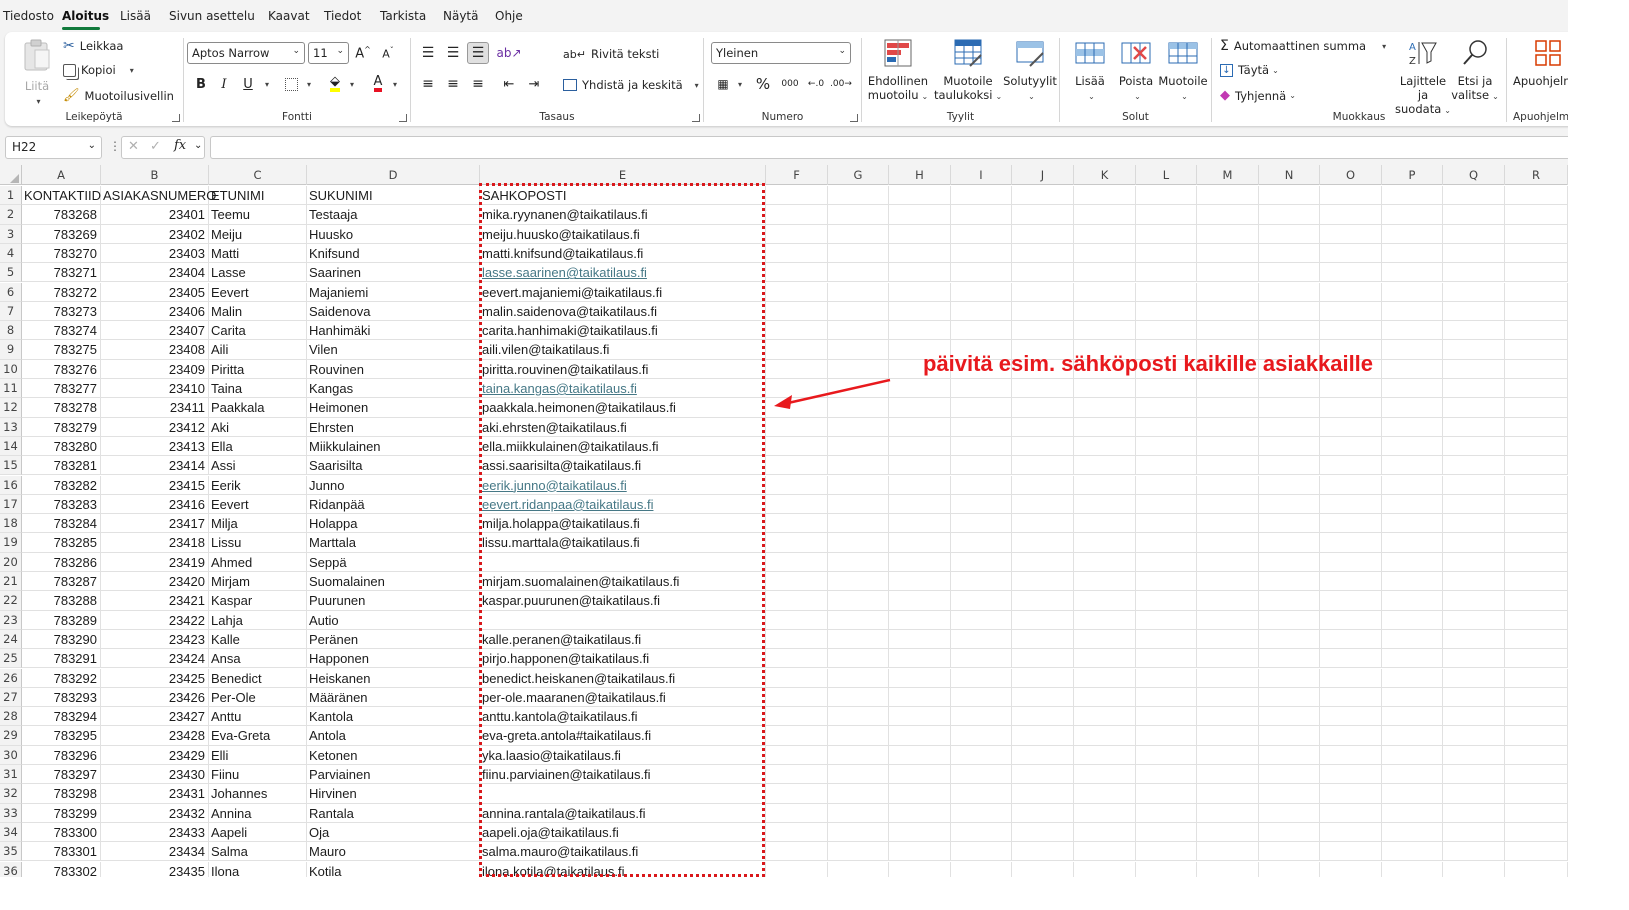  I want to click on row-header: 8, so click(11, 331).